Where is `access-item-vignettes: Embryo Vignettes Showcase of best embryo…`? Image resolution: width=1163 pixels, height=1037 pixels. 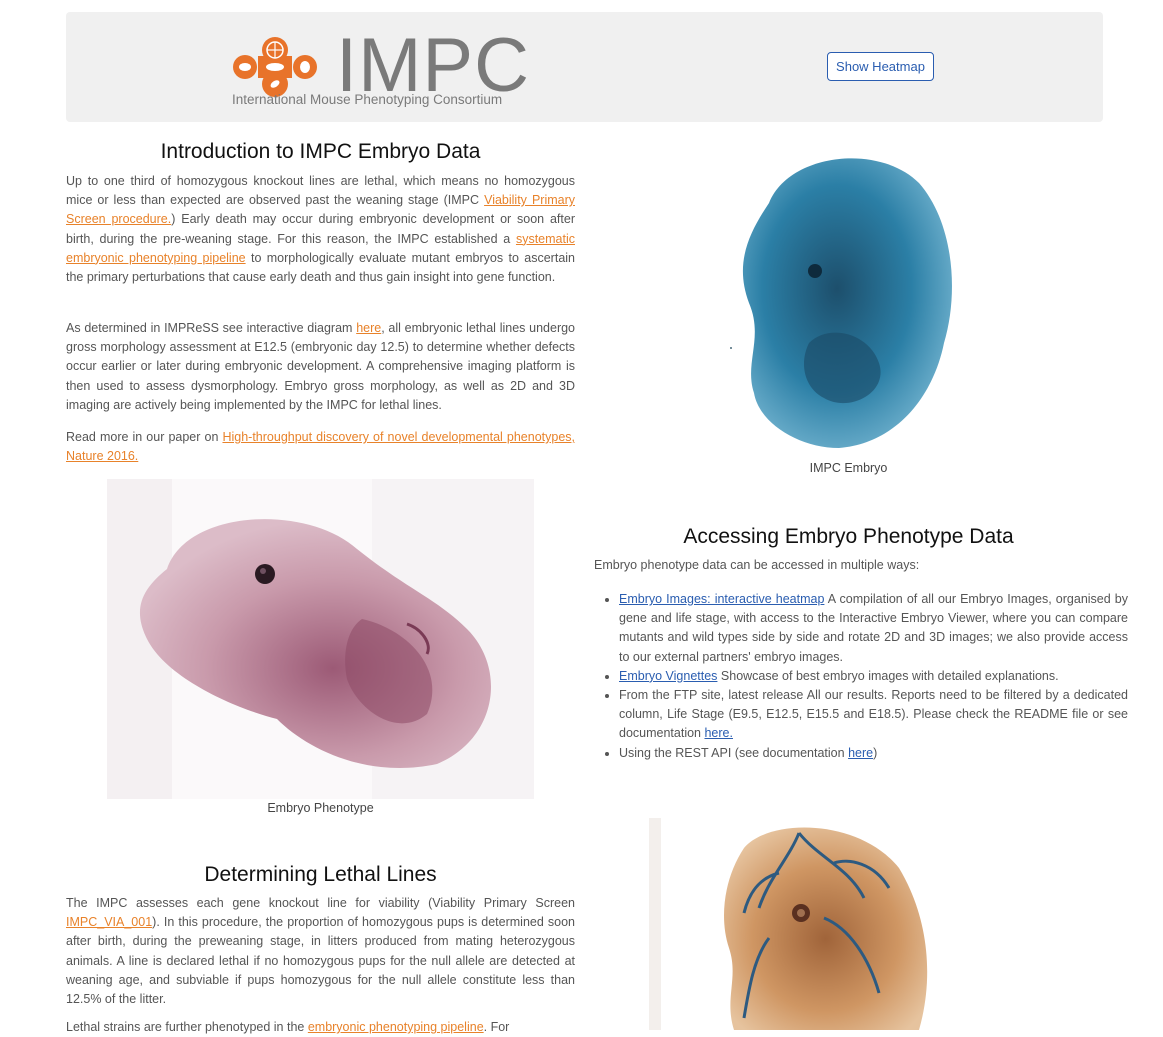 access-item-vignettes: Embryo Vignettes Showcase of best embryo… is located at coordinates (873, 676).